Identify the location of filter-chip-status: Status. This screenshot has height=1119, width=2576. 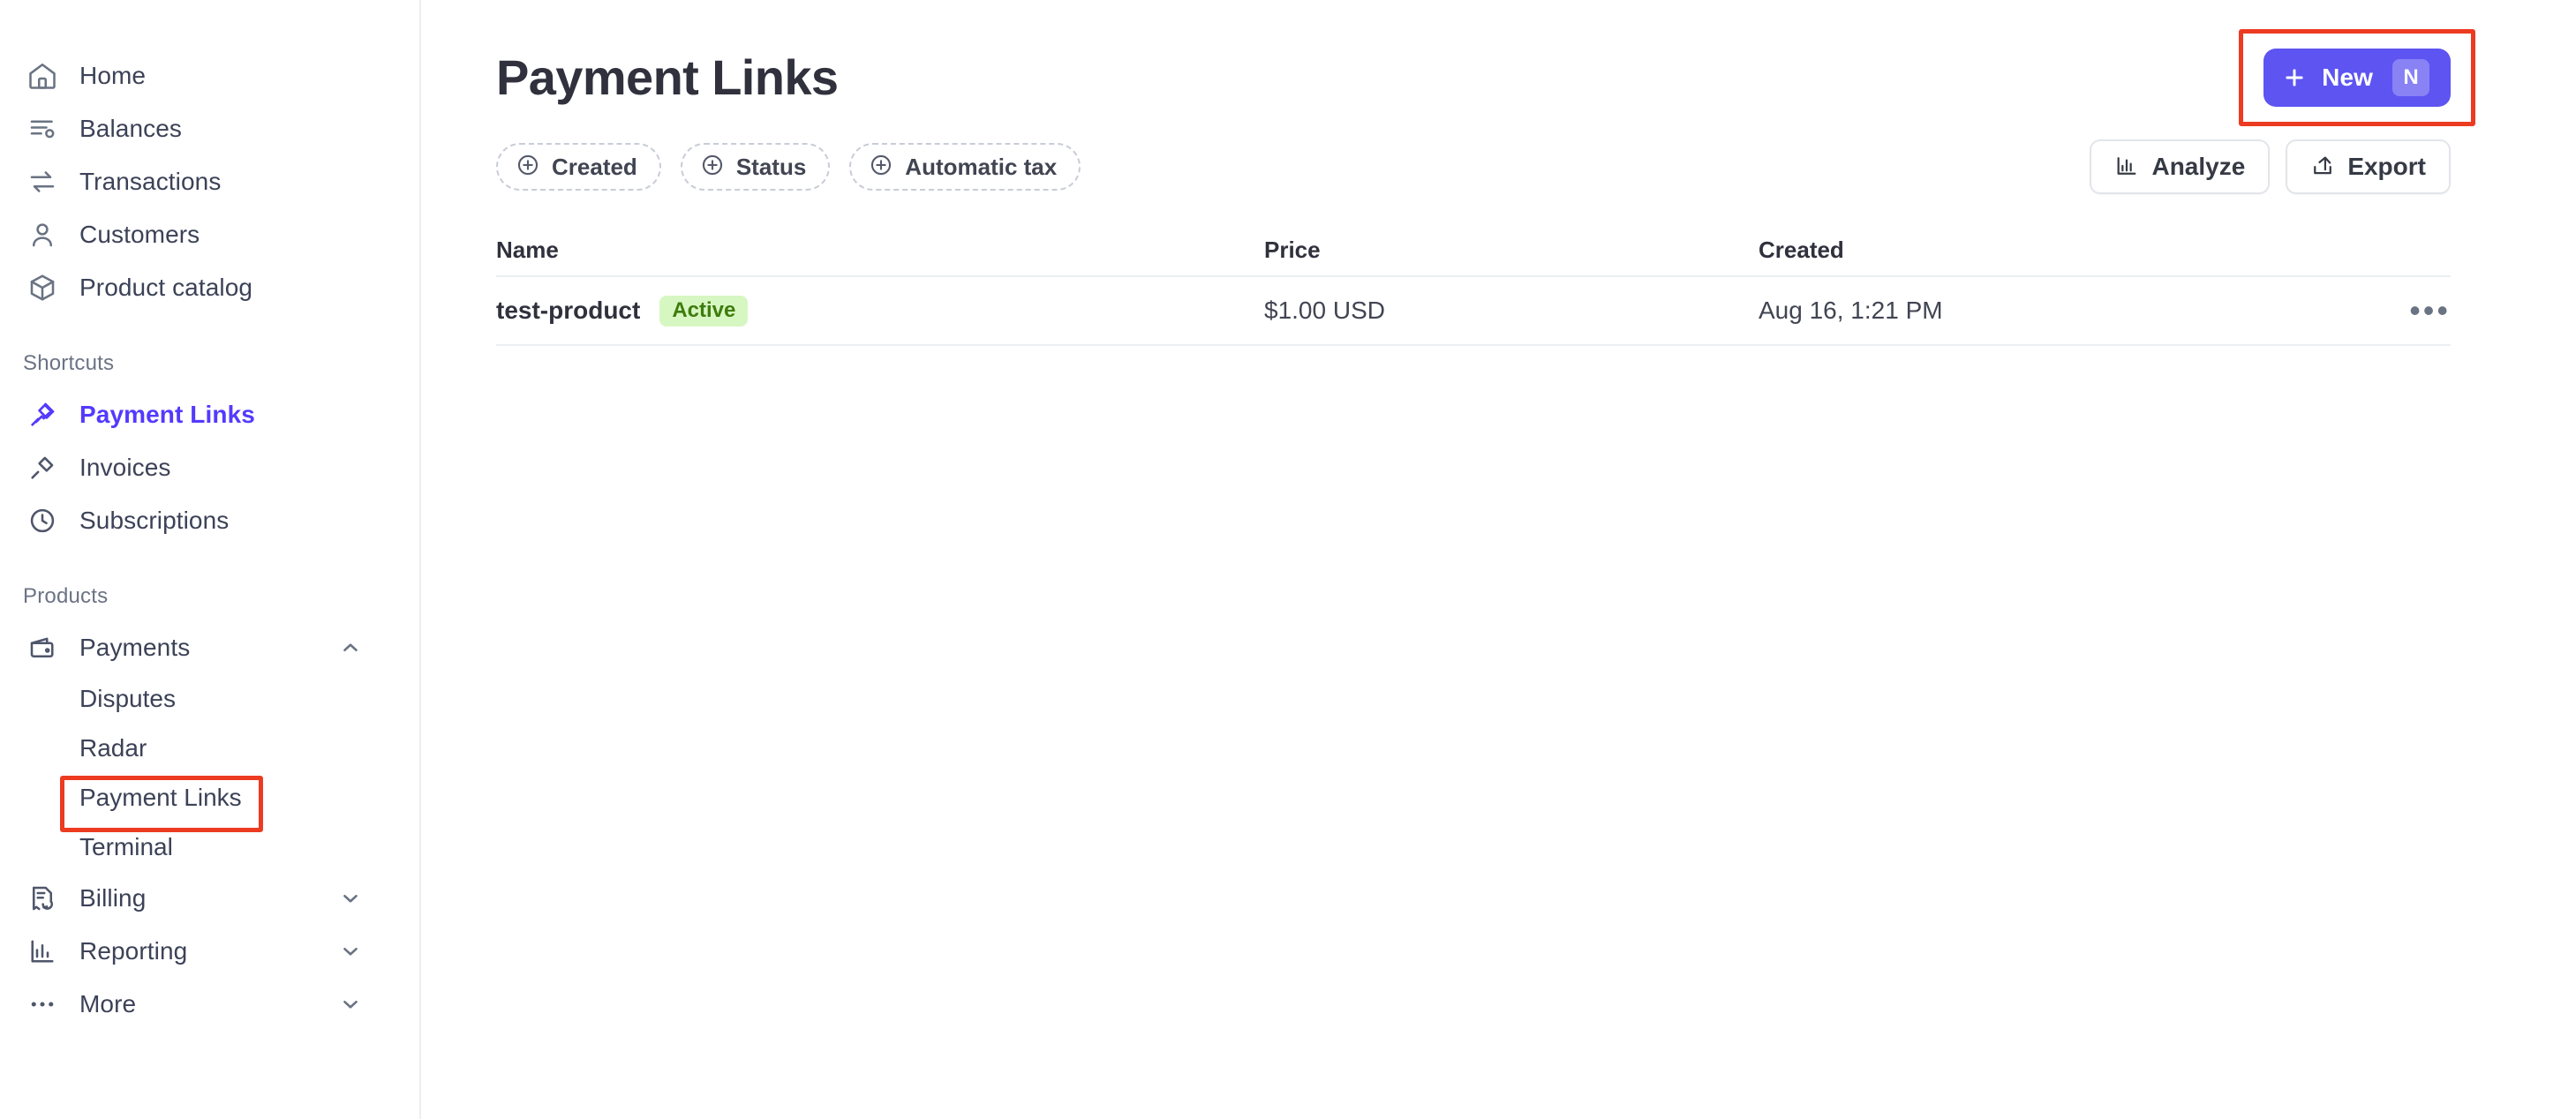
(756, 167).